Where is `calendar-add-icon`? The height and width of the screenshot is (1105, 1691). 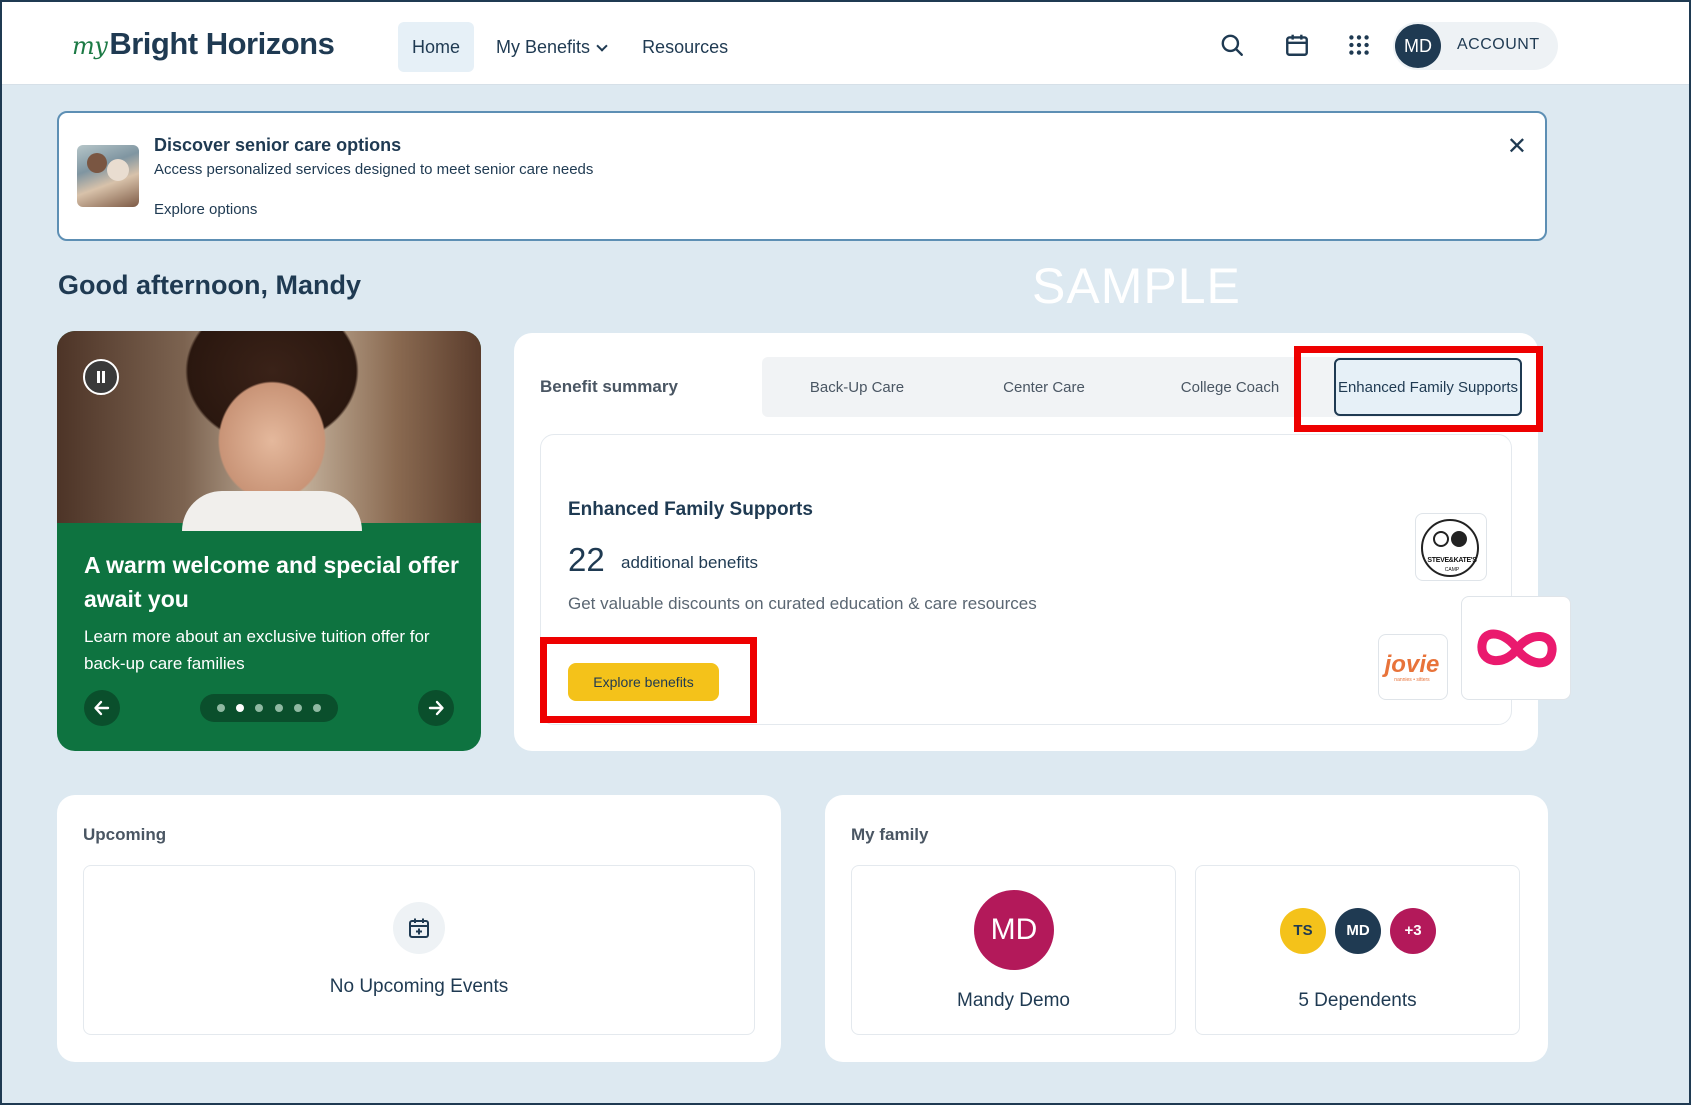 calendar-add-icon is located at coordinates (419, 928).